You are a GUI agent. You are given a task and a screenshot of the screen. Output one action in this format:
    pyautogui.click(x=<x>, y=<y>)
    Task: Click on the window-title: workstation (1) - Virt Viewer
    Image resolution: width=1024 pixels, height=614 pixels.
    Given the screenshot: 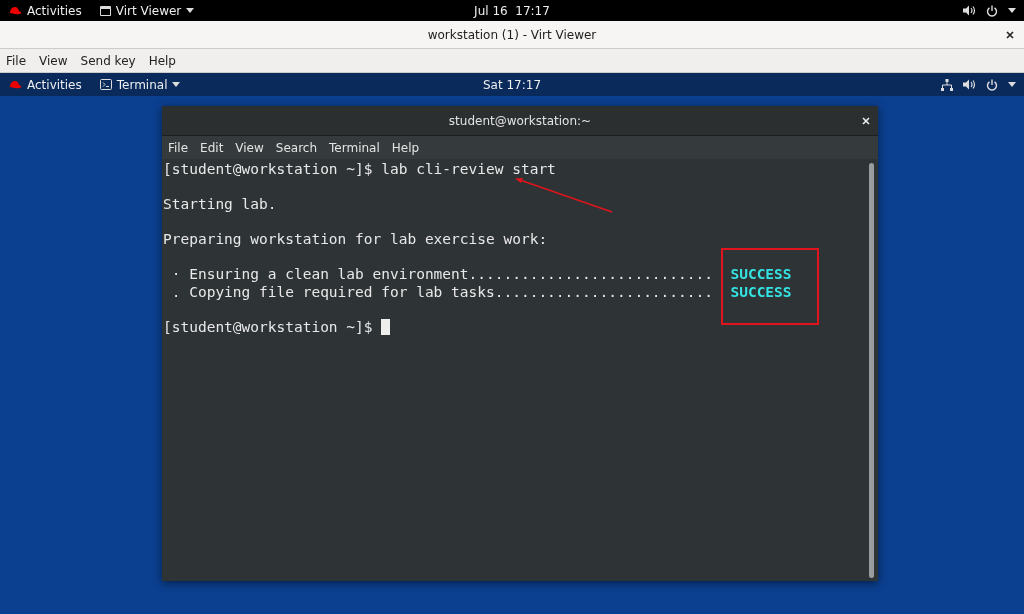 What is the action you would take?
    pyautogui.click(x=512, y=34)
    